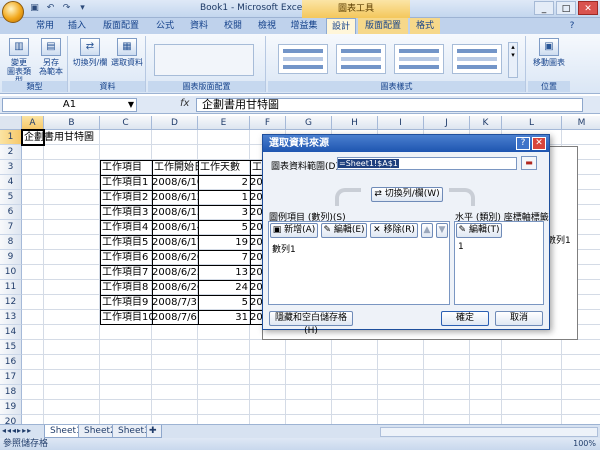  What do you see at coordinates (11, 272) in the screenshot?
I see `row-header: 10` at bounding box center [11, 272].